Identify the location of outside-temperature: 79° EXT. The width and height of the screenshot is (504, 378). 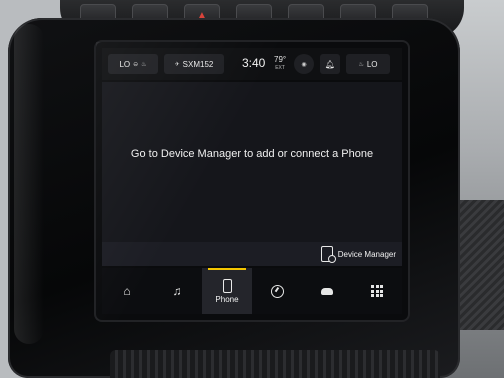
(280, 64).